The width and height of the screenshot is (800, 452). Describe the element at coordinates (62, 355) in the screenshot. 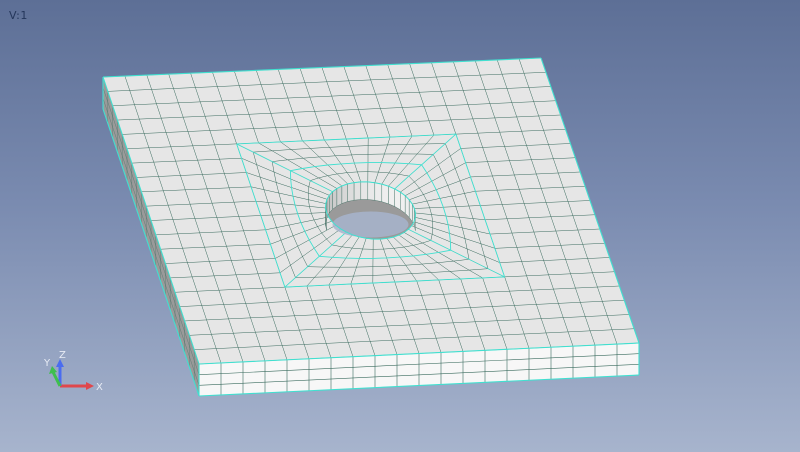

I see `z-axis-label: Z` at that location.